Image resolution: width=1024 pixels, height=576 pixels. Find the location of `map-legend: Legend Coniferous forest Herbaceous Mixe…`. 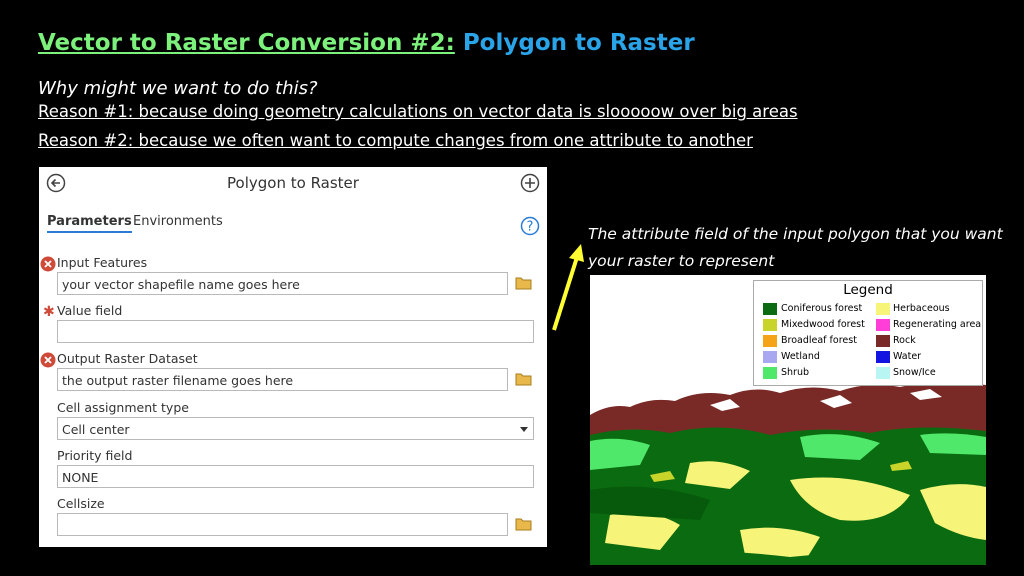

map-legend: Legend Coniferous forest Herbaceous Mixe… is located at coordinates (868, 333).